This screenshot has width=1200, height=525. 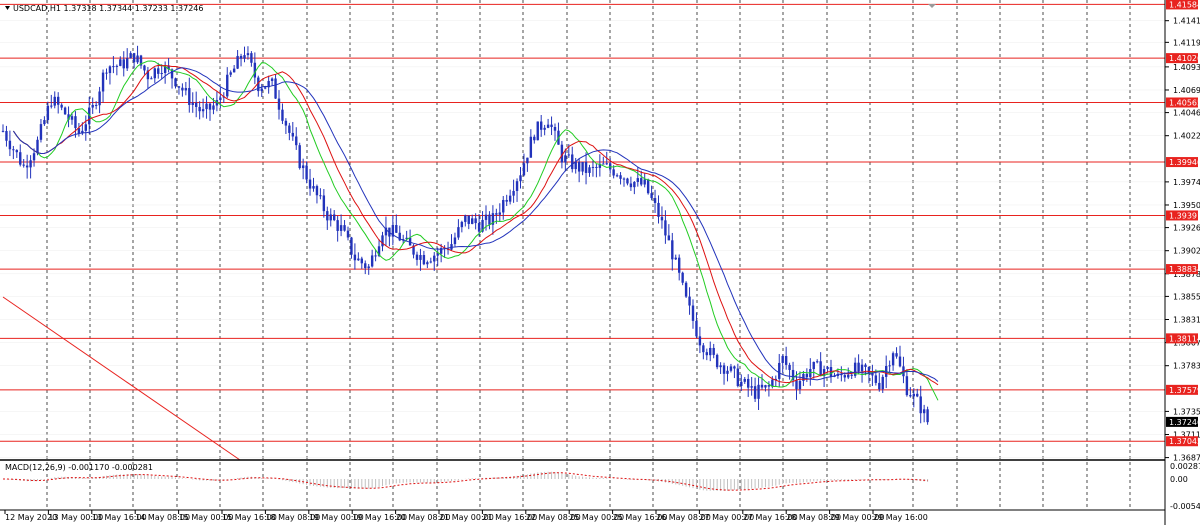 I want to click on level-label: 1.39946, so click(x=1184, y=162).